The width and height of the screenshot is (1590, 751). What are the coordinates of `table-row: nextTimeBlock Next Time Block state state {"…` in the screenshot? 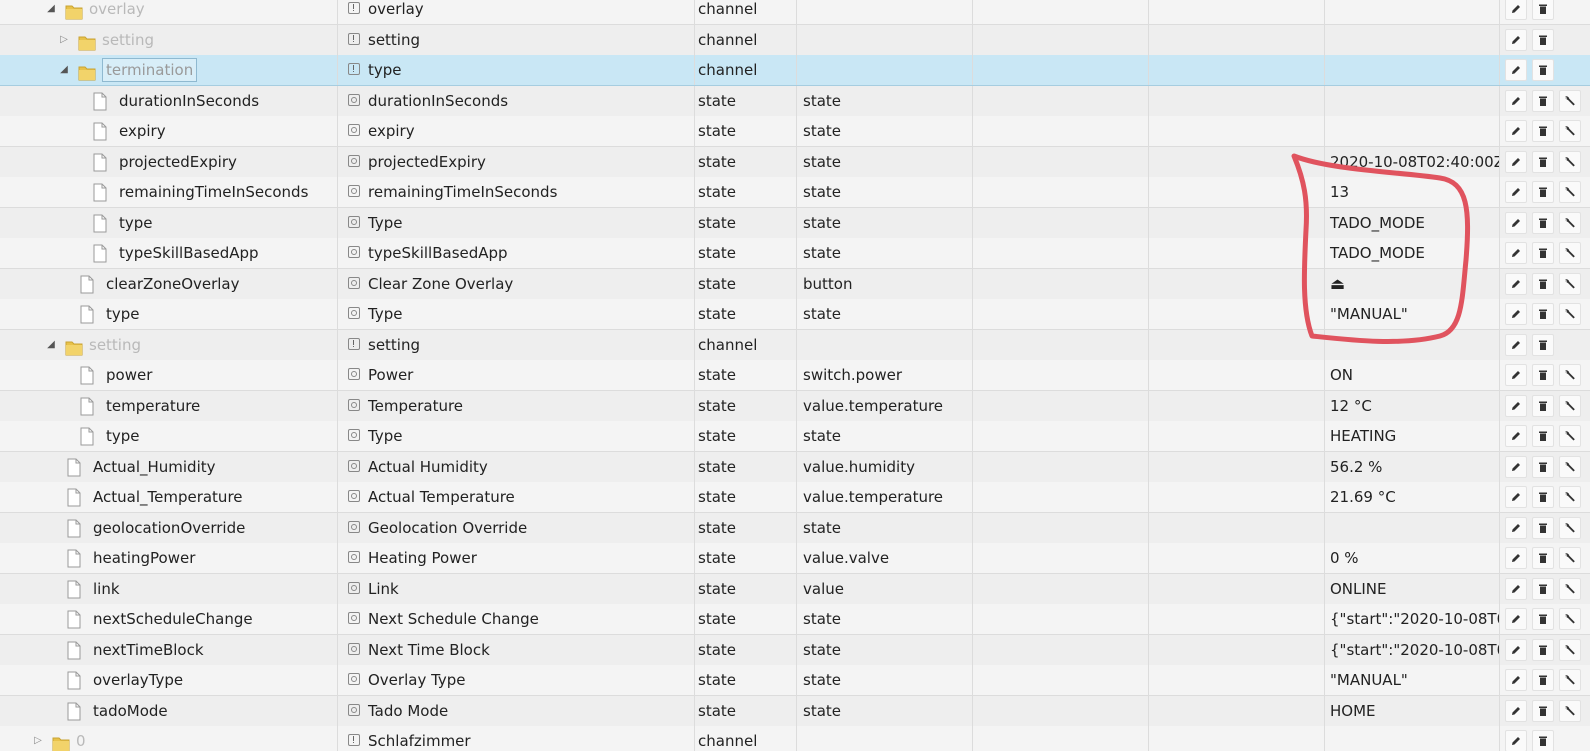 It's located at (795, 650).